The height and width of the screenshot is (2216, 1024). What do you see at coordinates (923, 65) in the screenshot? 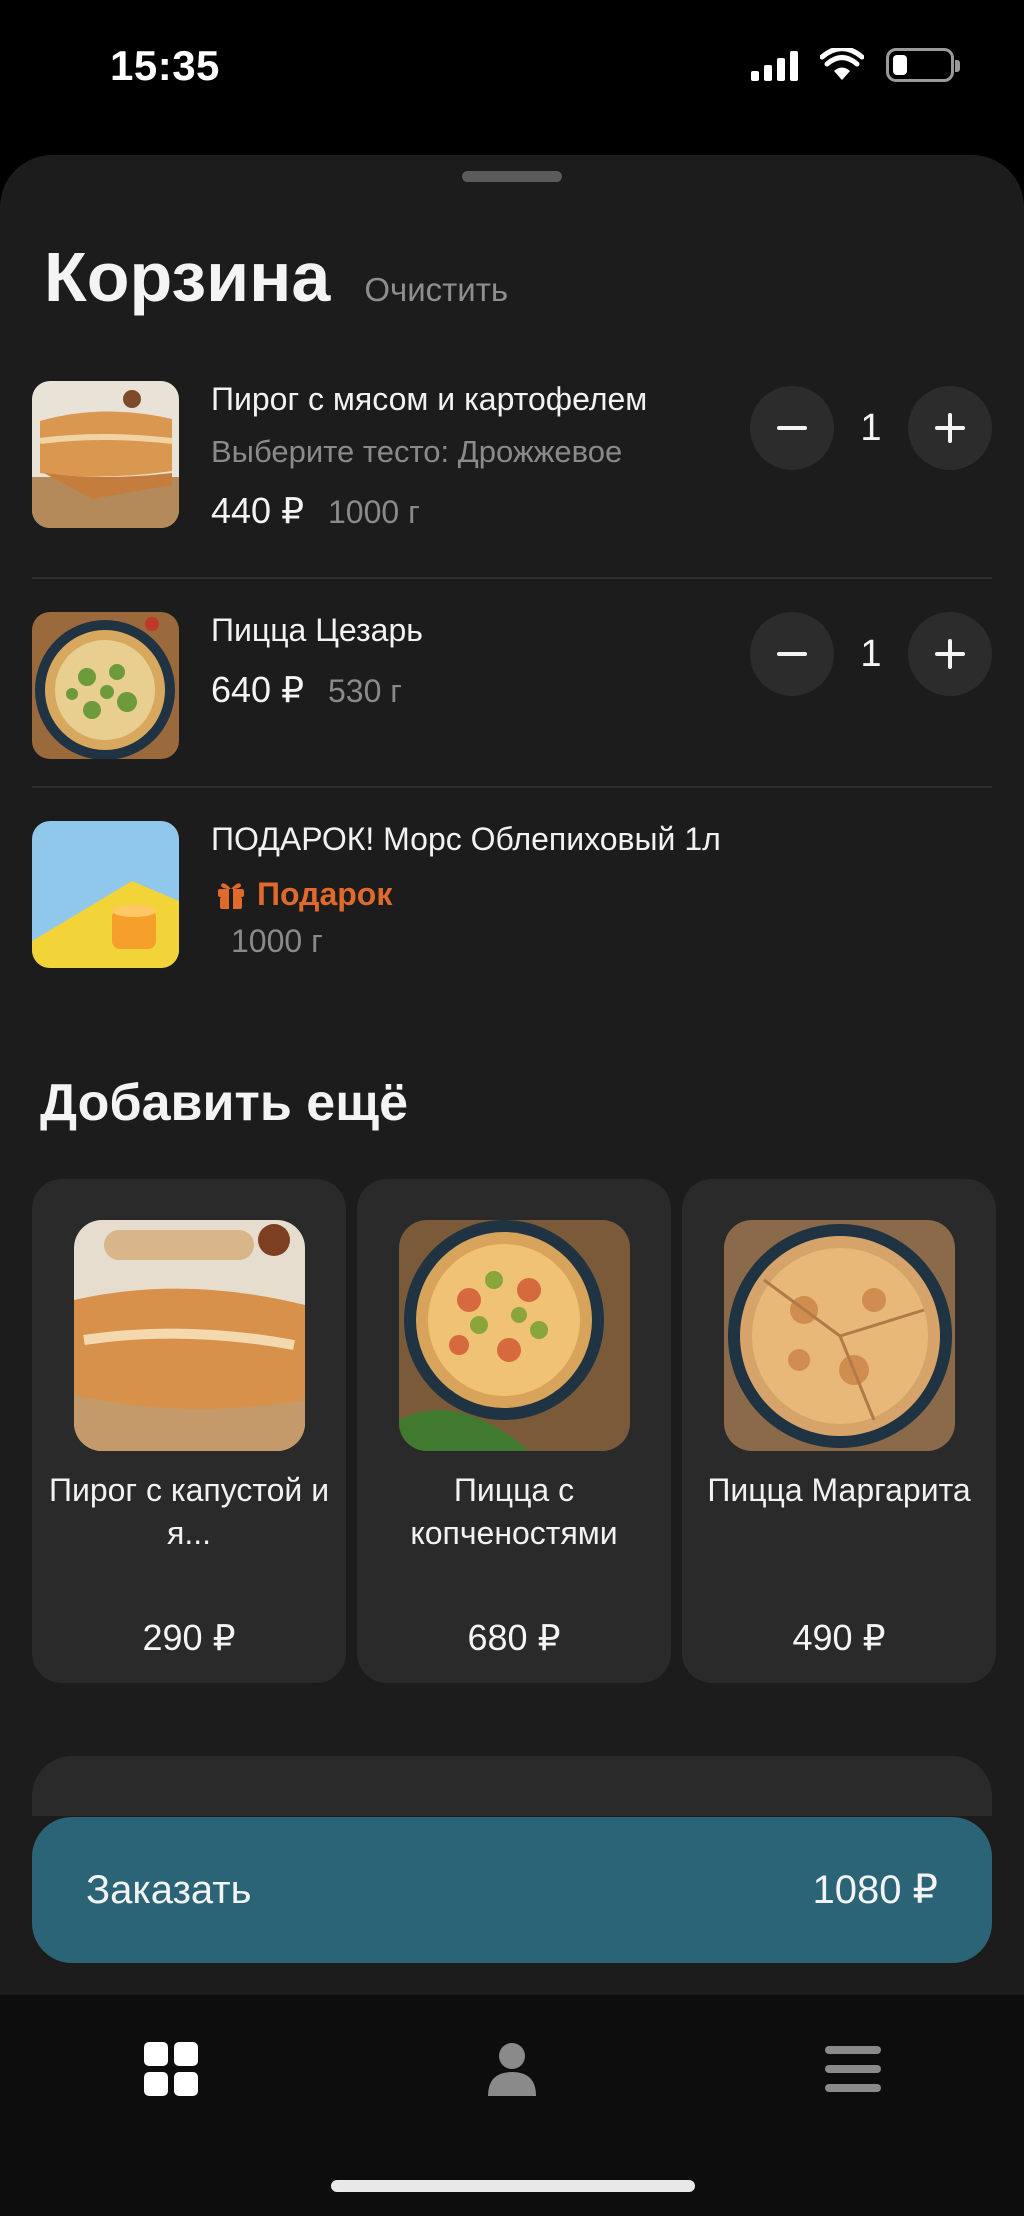
I see `battery-icon` at bounding box center [923, 65].